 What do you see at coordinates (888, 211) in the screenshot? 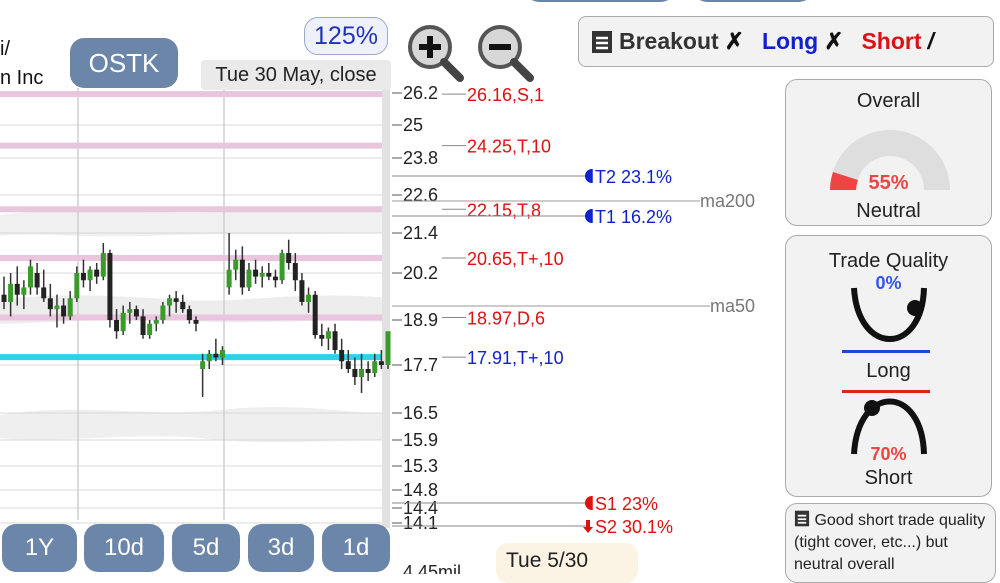
I see `overall-rating: Neutral` at bounding box center [888, 211].